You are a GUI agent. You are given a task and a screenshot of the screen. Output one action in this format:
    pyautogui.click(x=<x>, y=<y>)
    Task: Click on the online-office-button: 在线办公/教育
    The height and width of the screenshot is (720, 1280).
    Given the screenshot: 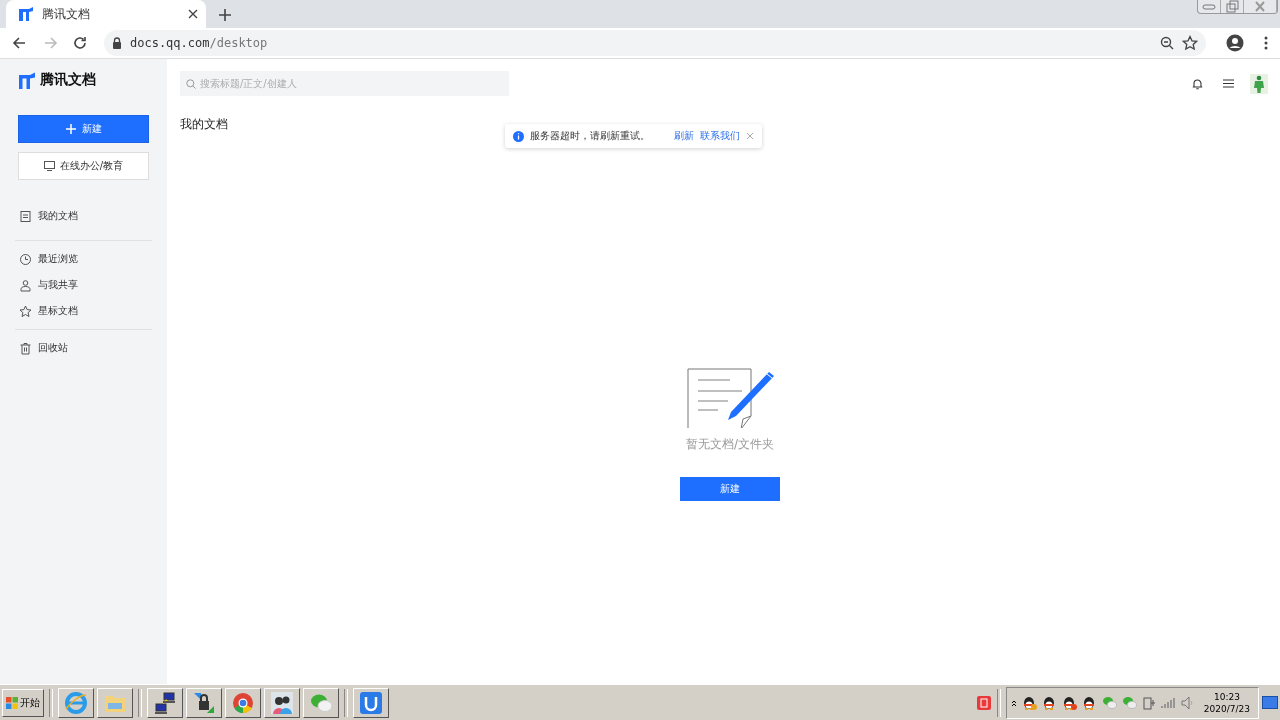 What is the action you would take?
    pyautogui.click(x=83, y=166)
    